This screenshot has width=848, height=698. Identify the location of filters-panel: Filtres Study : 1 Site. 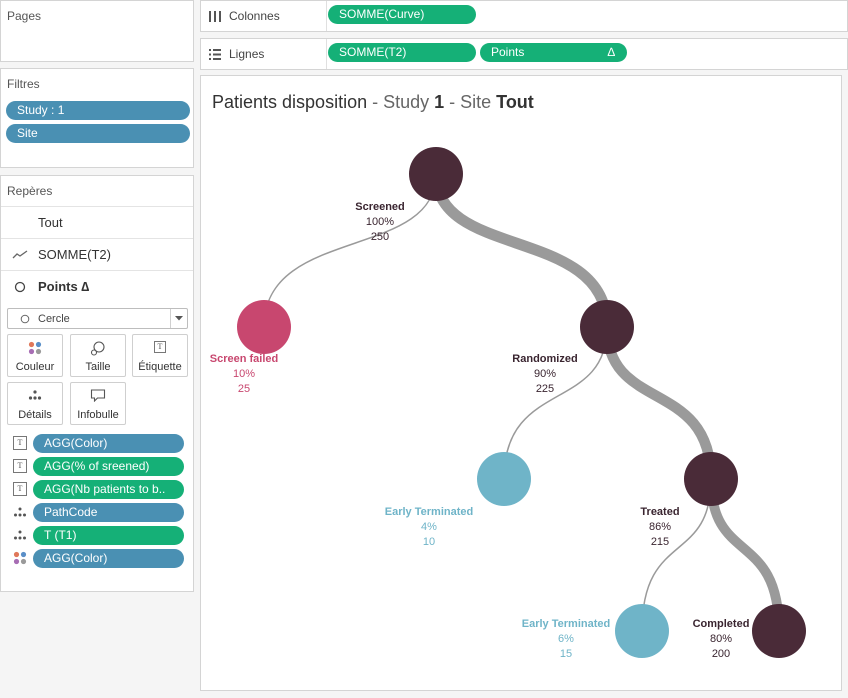
(97, 118).